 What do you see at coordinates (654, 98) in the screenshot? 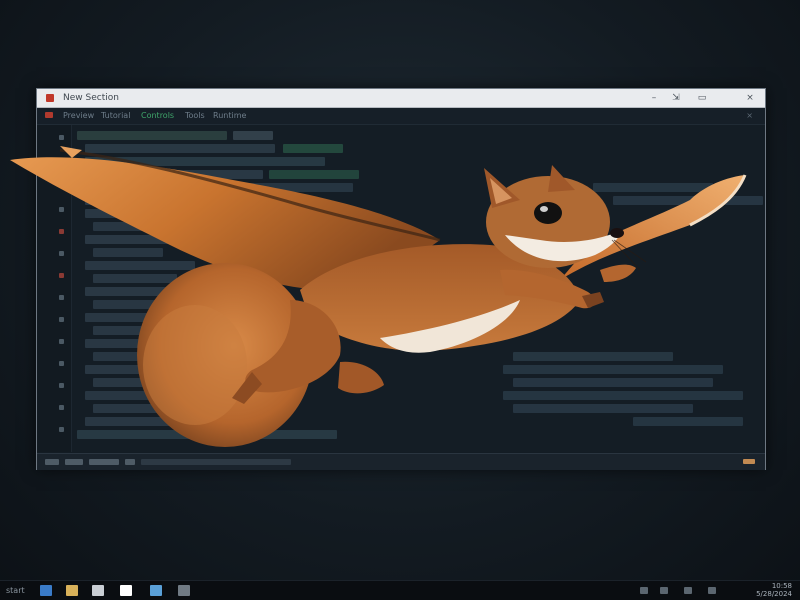
I see `minimize-button: –` at bounding box center [654, 98].